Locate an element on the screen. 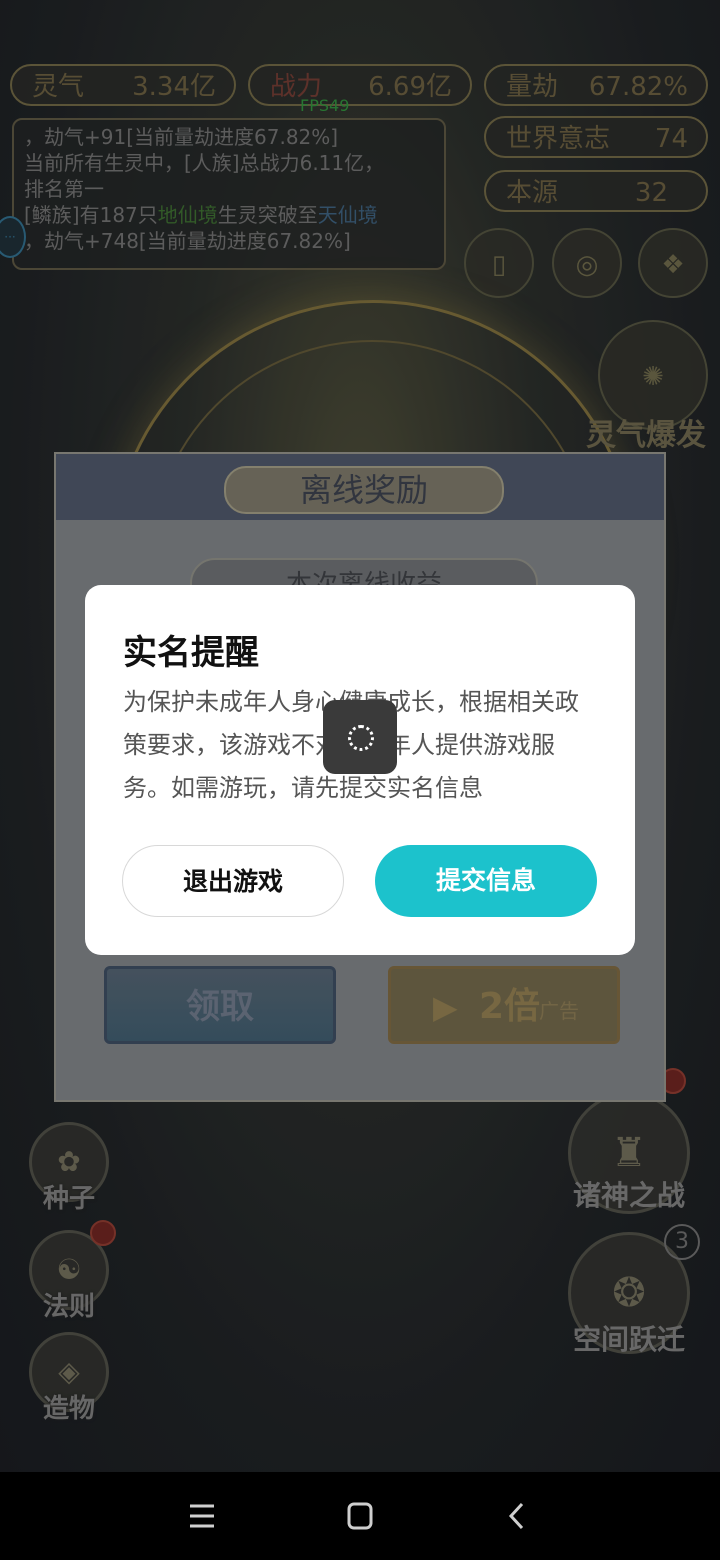 Image resolution: width=720 pixels, height=1560 pixels. exit-game-button: 退出游戏 is located at coordinates (233, 881).